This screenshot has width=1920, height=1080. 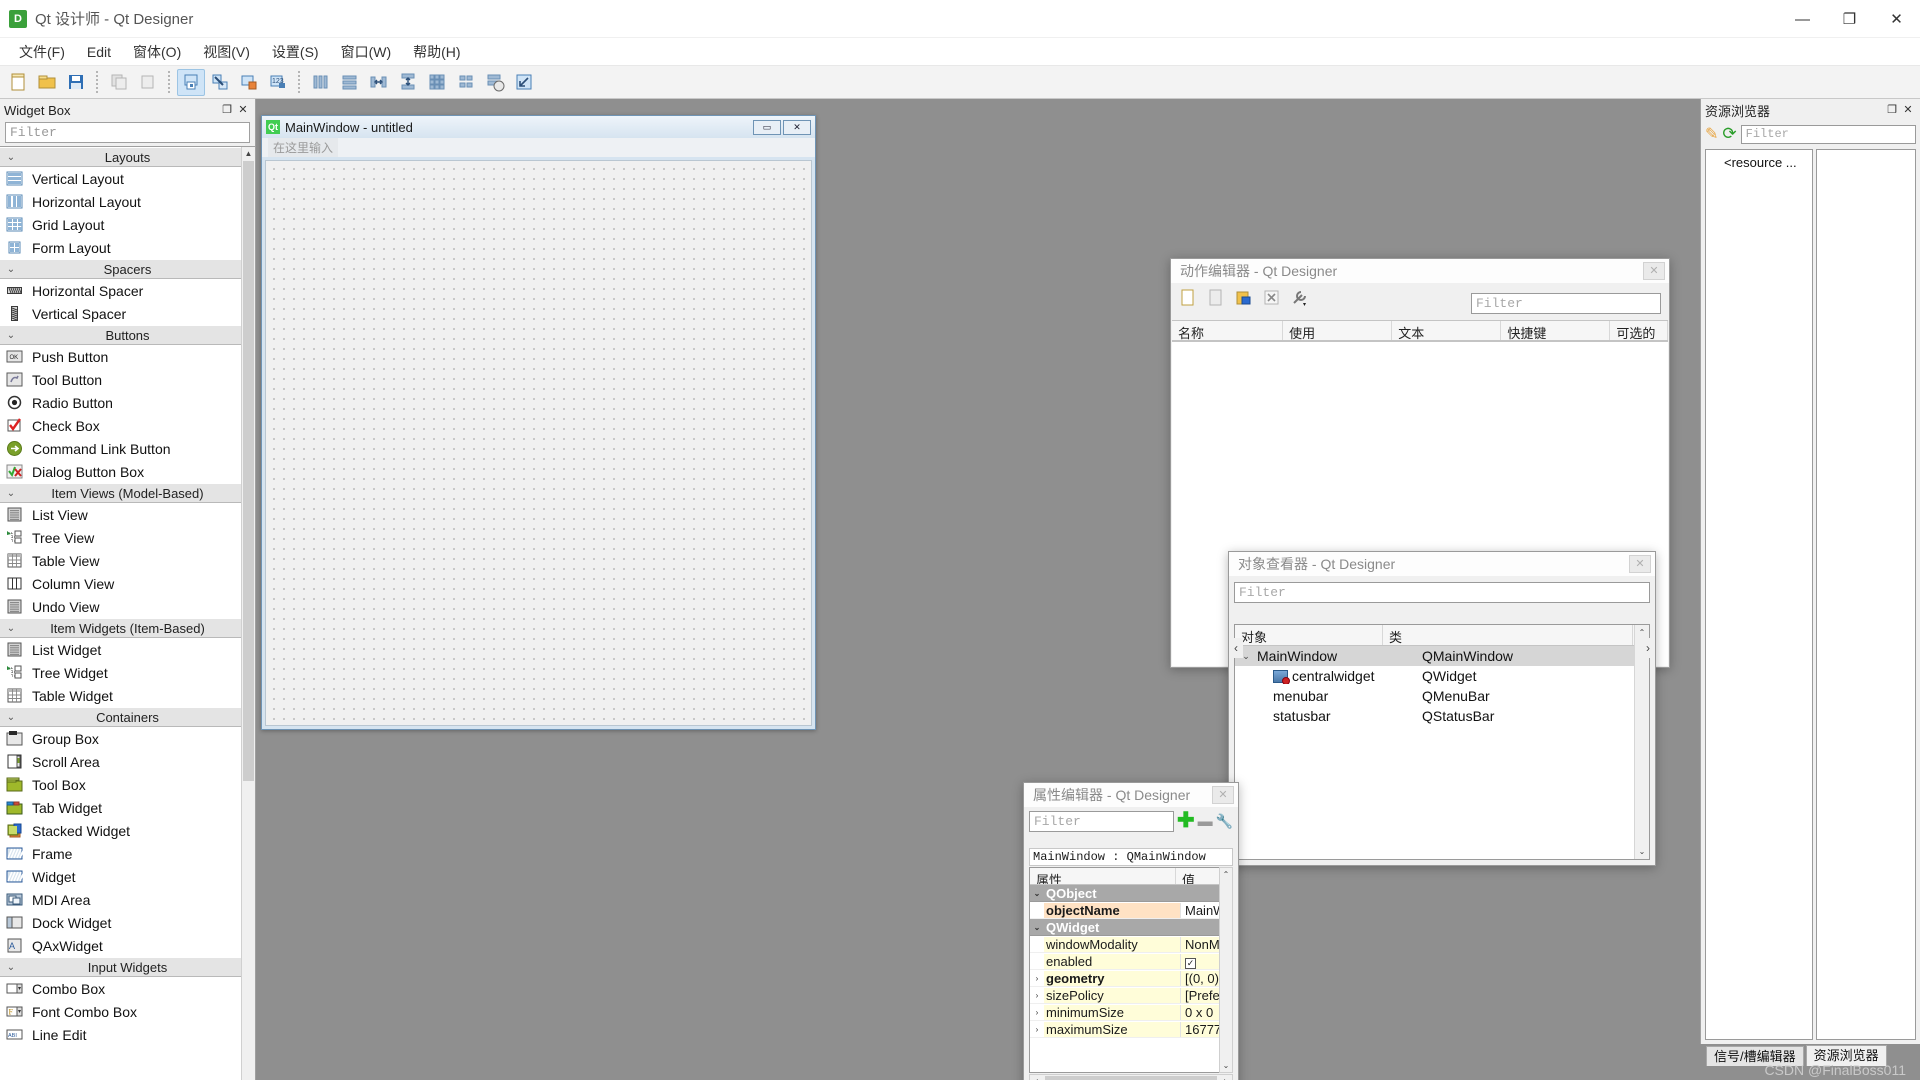 What do you see at coordinates (1338, 330) in the screenshot?
I see `action-editor-column-header: 使用` at bounding box center [1338, 330].